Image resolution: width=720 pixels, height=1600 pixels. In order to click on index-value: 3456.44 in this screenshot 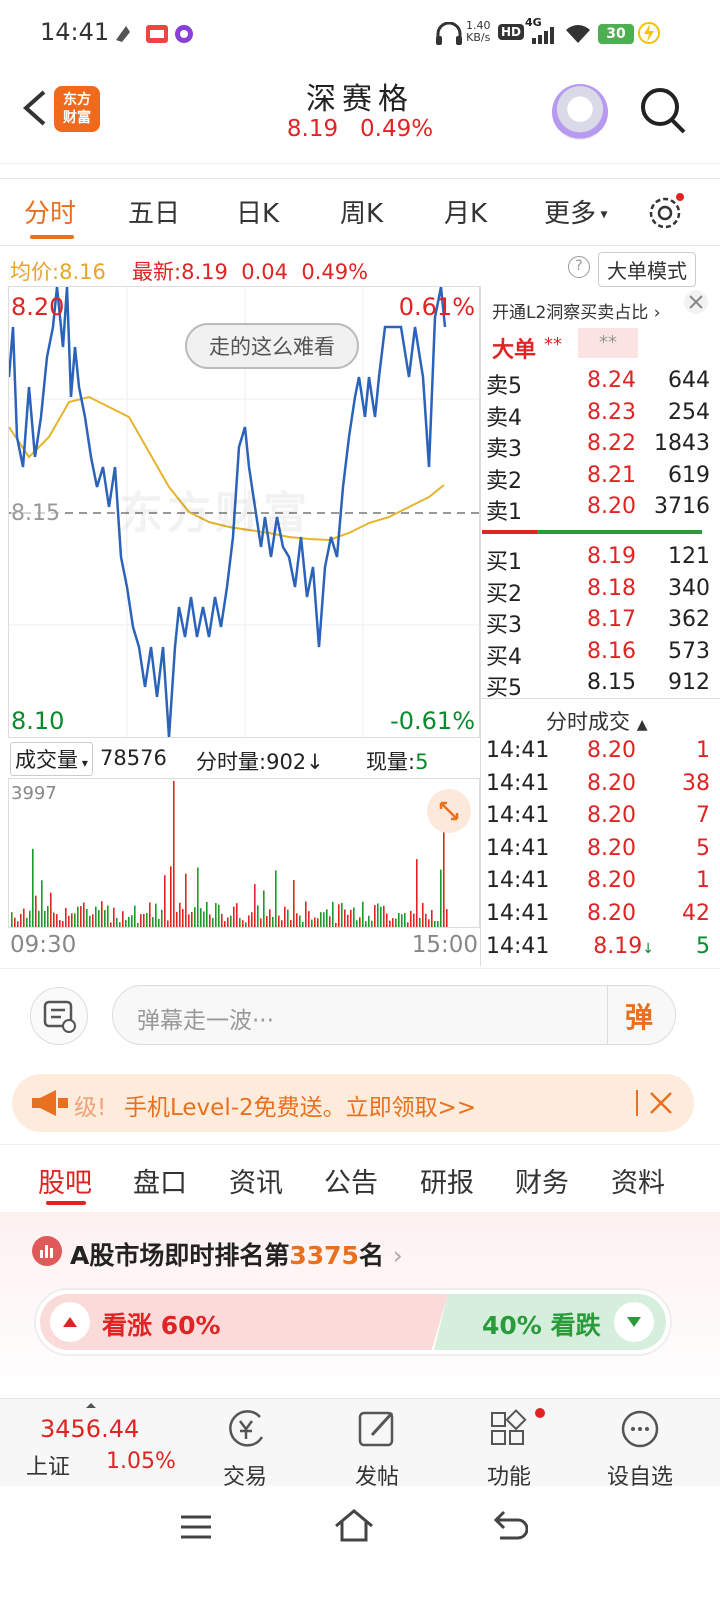, I will do `click(89, 1429)`.